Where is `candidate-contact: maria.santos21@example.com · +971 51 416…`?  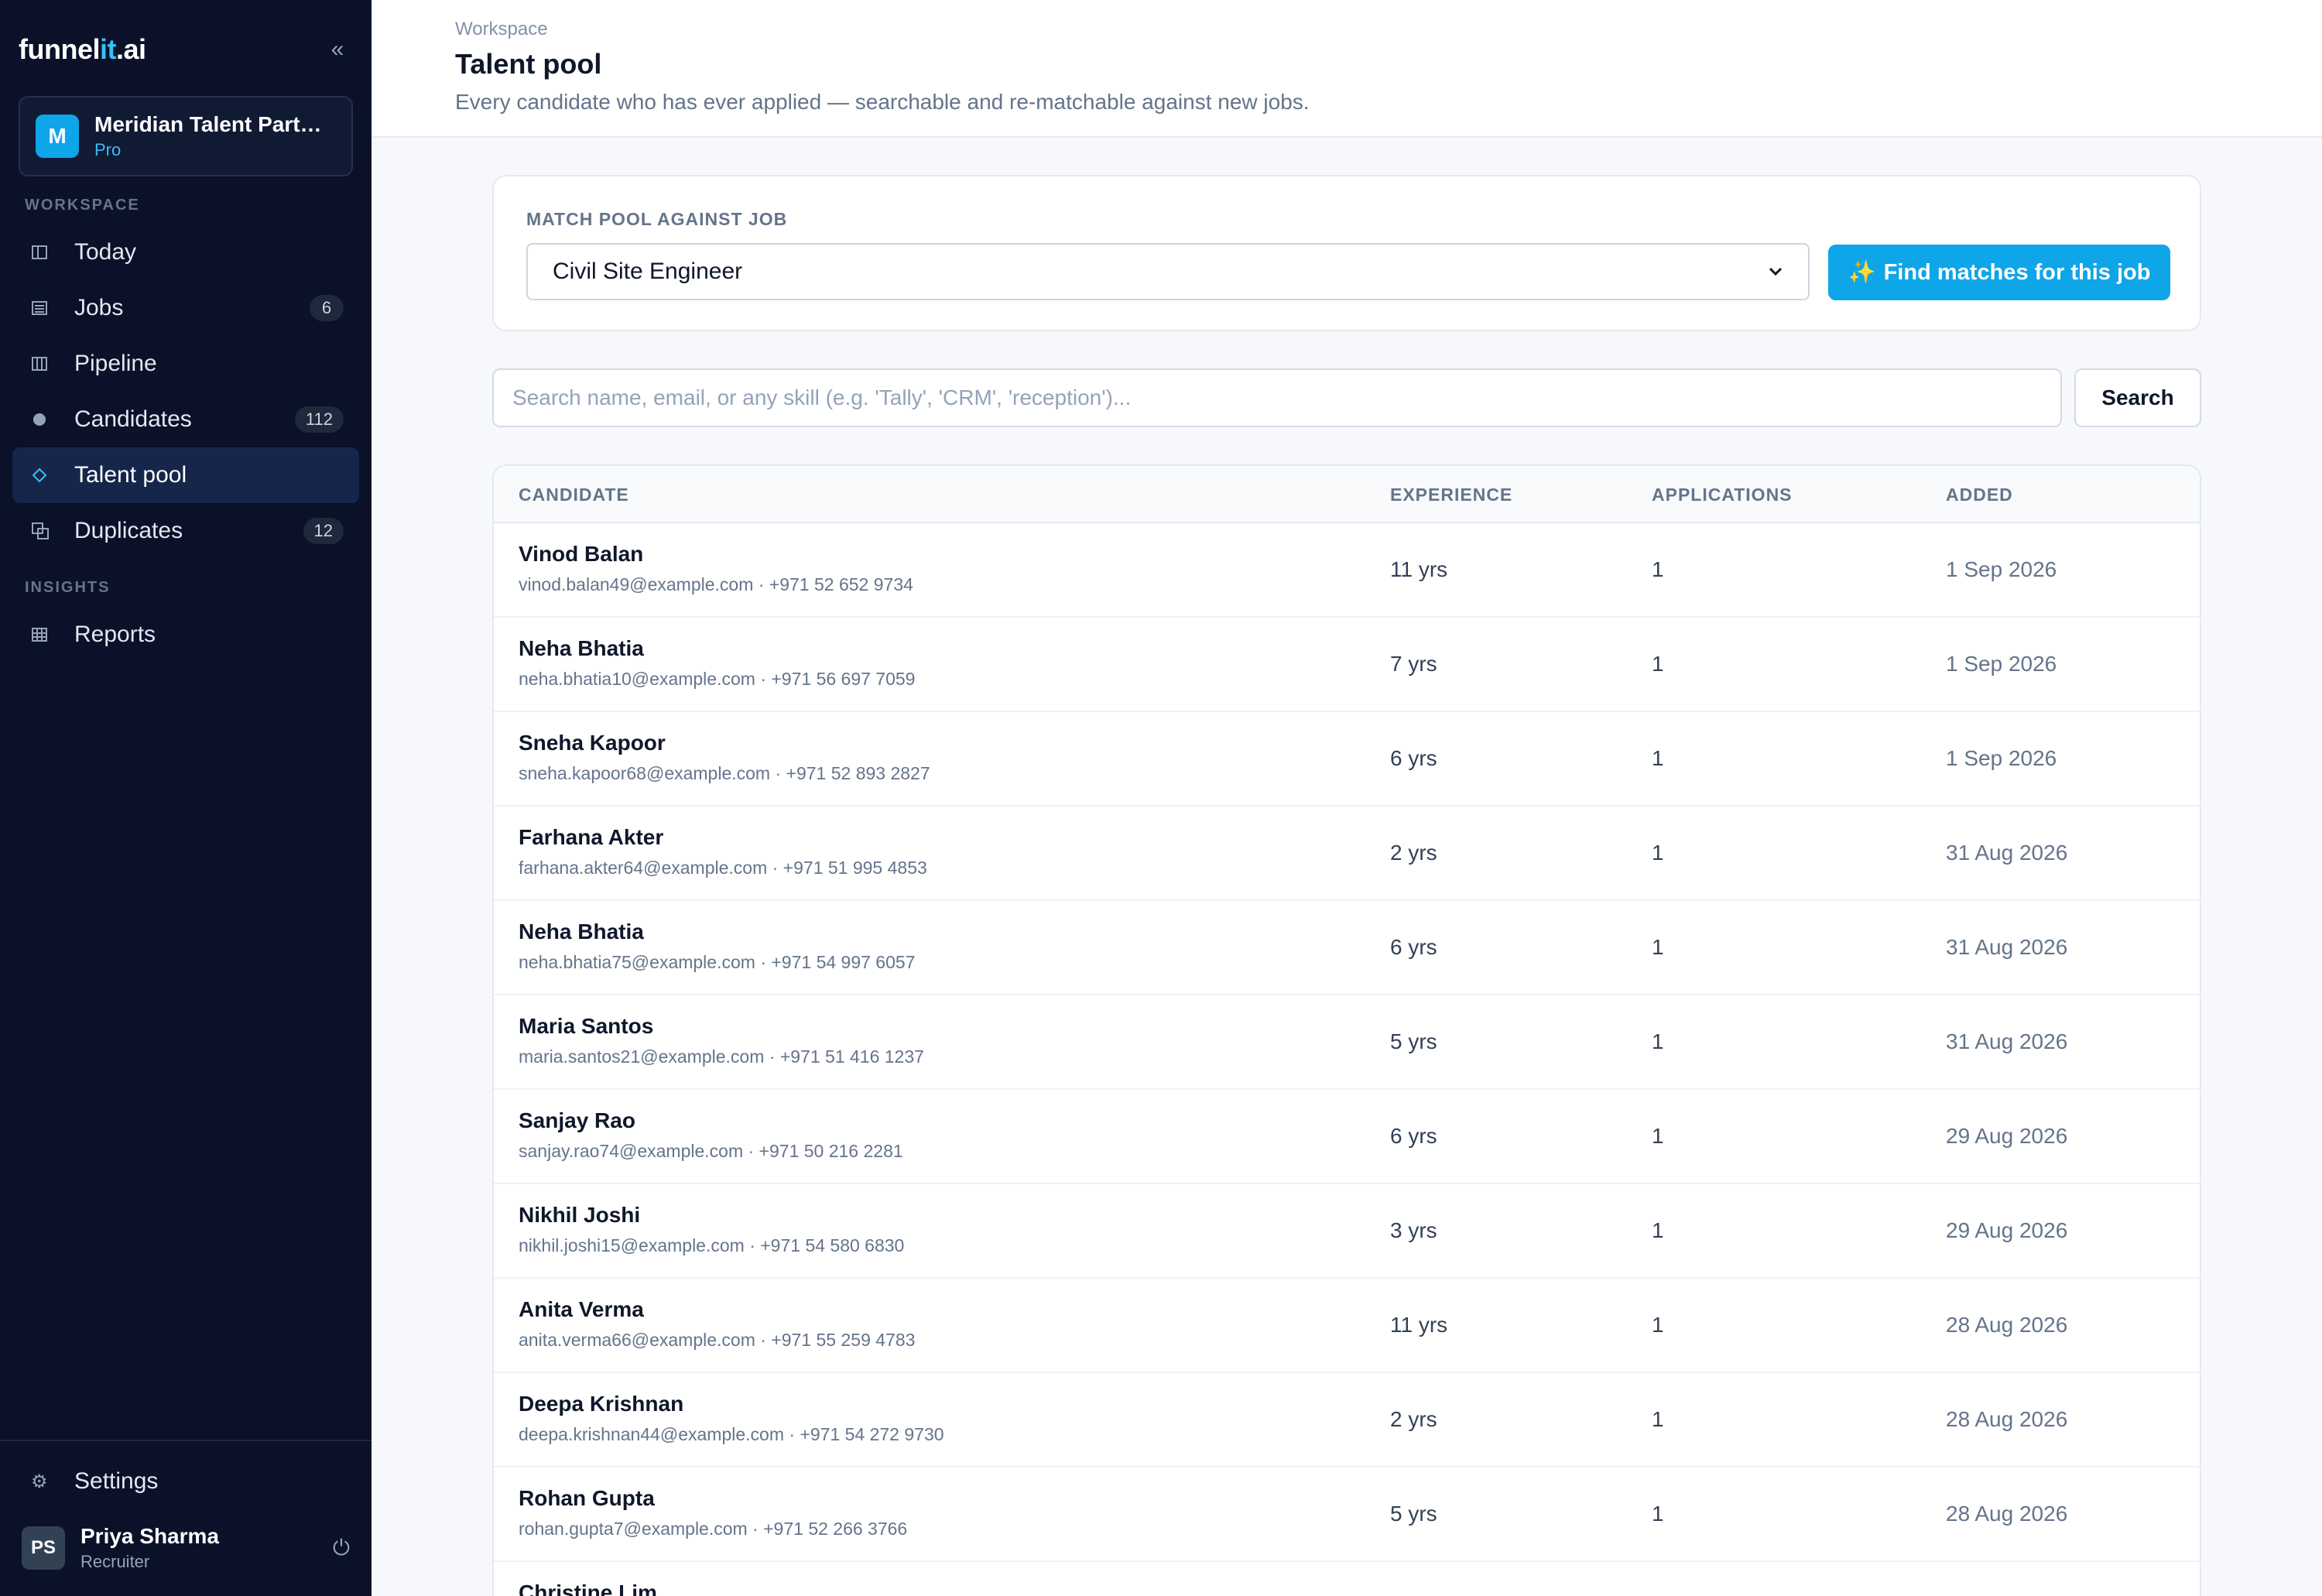 candidate-contact: maria.santos21@example.com · +971 51 416… is located at coordinates (721, 1056).